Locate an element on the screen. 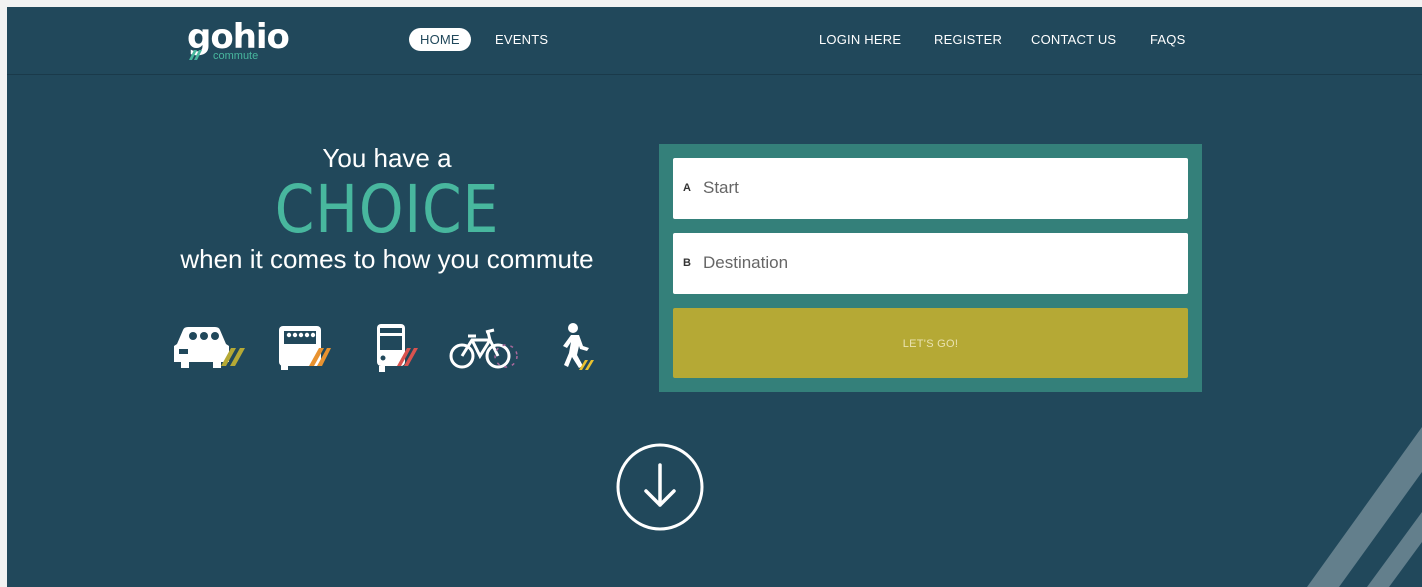 The width and height of the screenshot is (1422, 587). logo-subtitle: commute is located at coordinates (236, 56).